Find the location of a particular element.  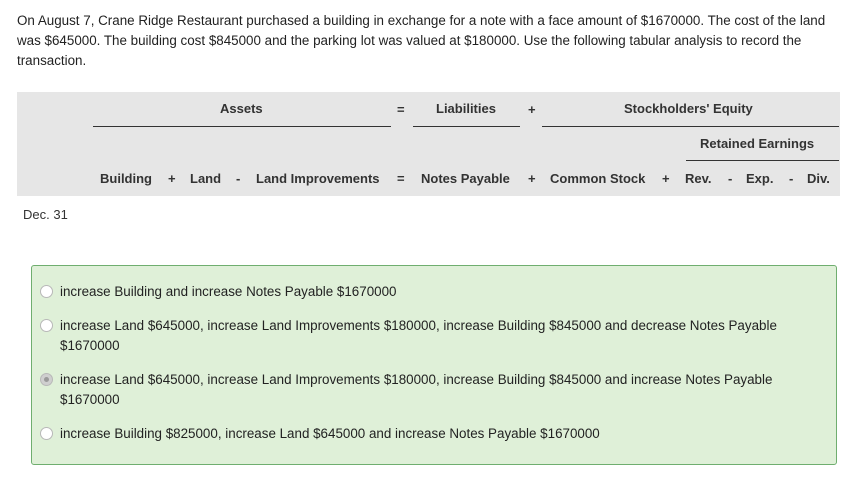

stockholders-equity-header: Stockholders' Equity is located at coordinates (688, 108).